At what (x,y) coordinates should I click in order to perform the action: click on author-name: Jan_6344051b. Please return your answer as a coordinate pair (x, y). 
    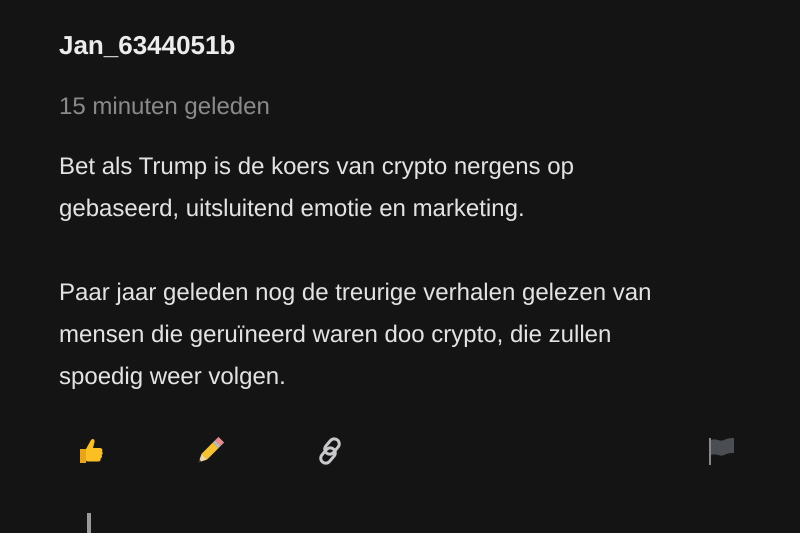
    Looking at the image, I should click on (147, 45).